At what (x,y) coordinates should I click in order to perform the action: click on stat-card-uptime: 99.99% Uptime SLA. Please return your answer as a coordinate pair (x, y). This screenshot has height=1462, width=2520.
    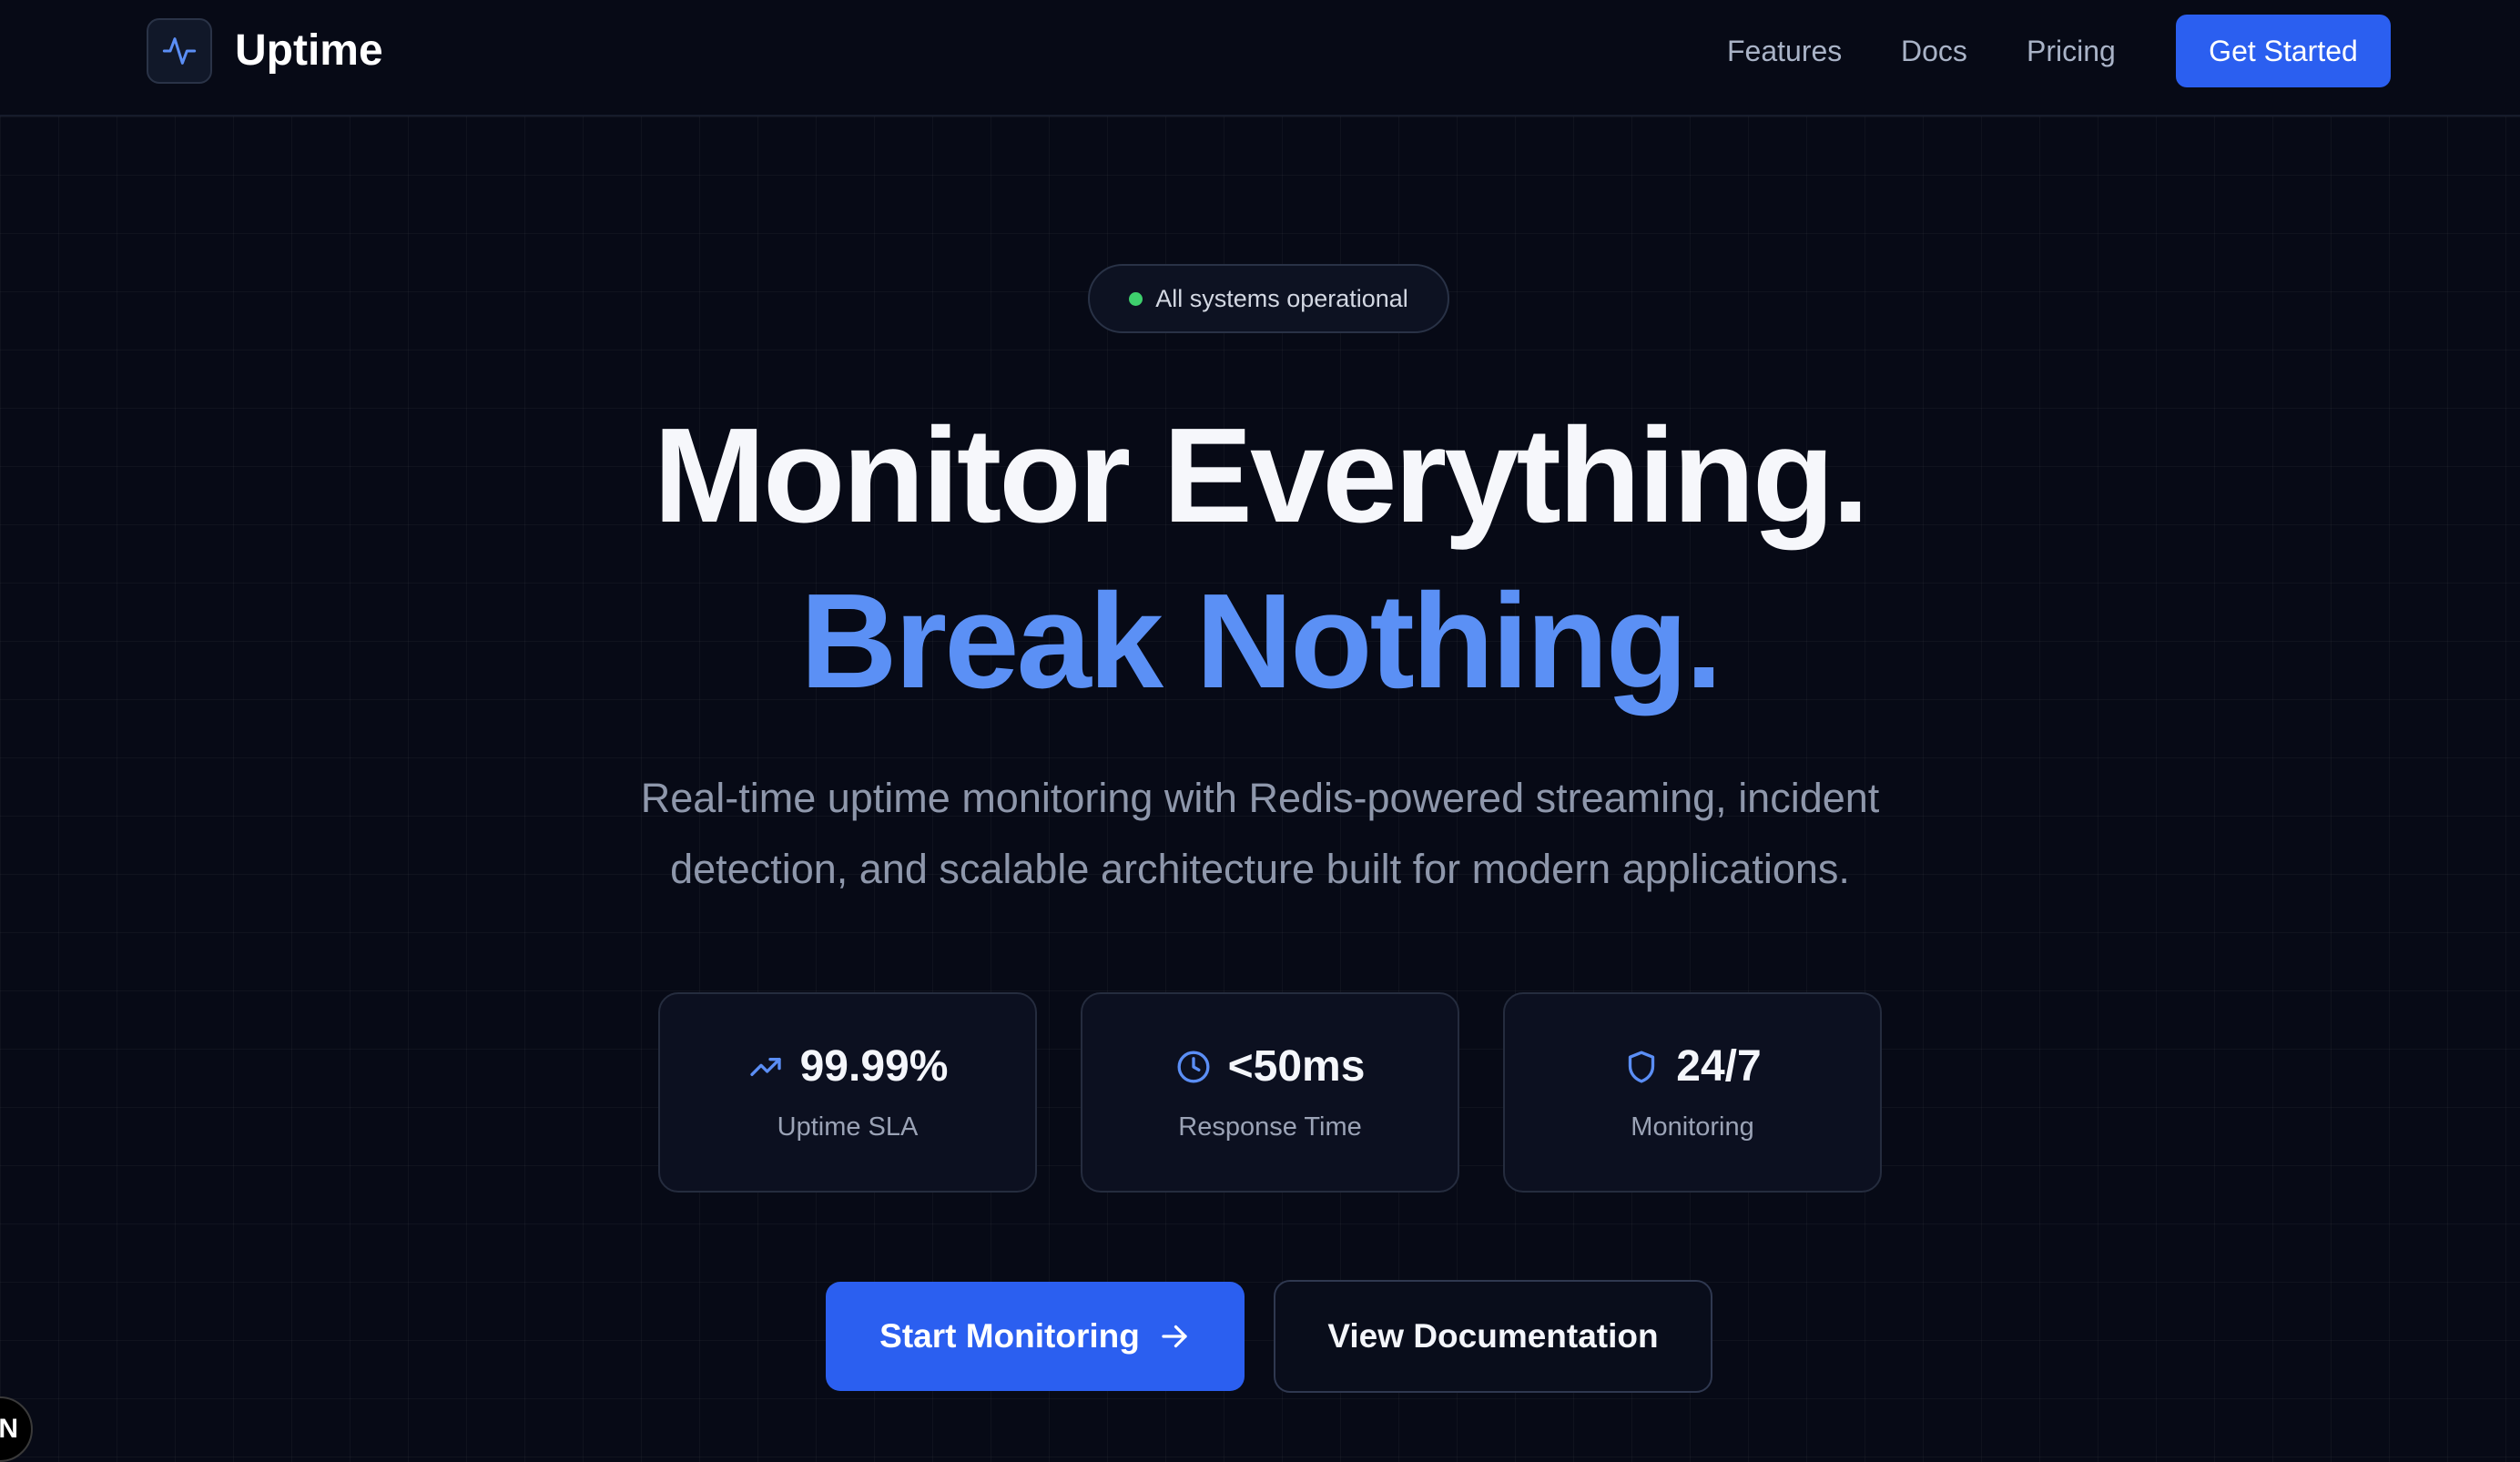
    Looking at the image, I should click on (848, 1092).